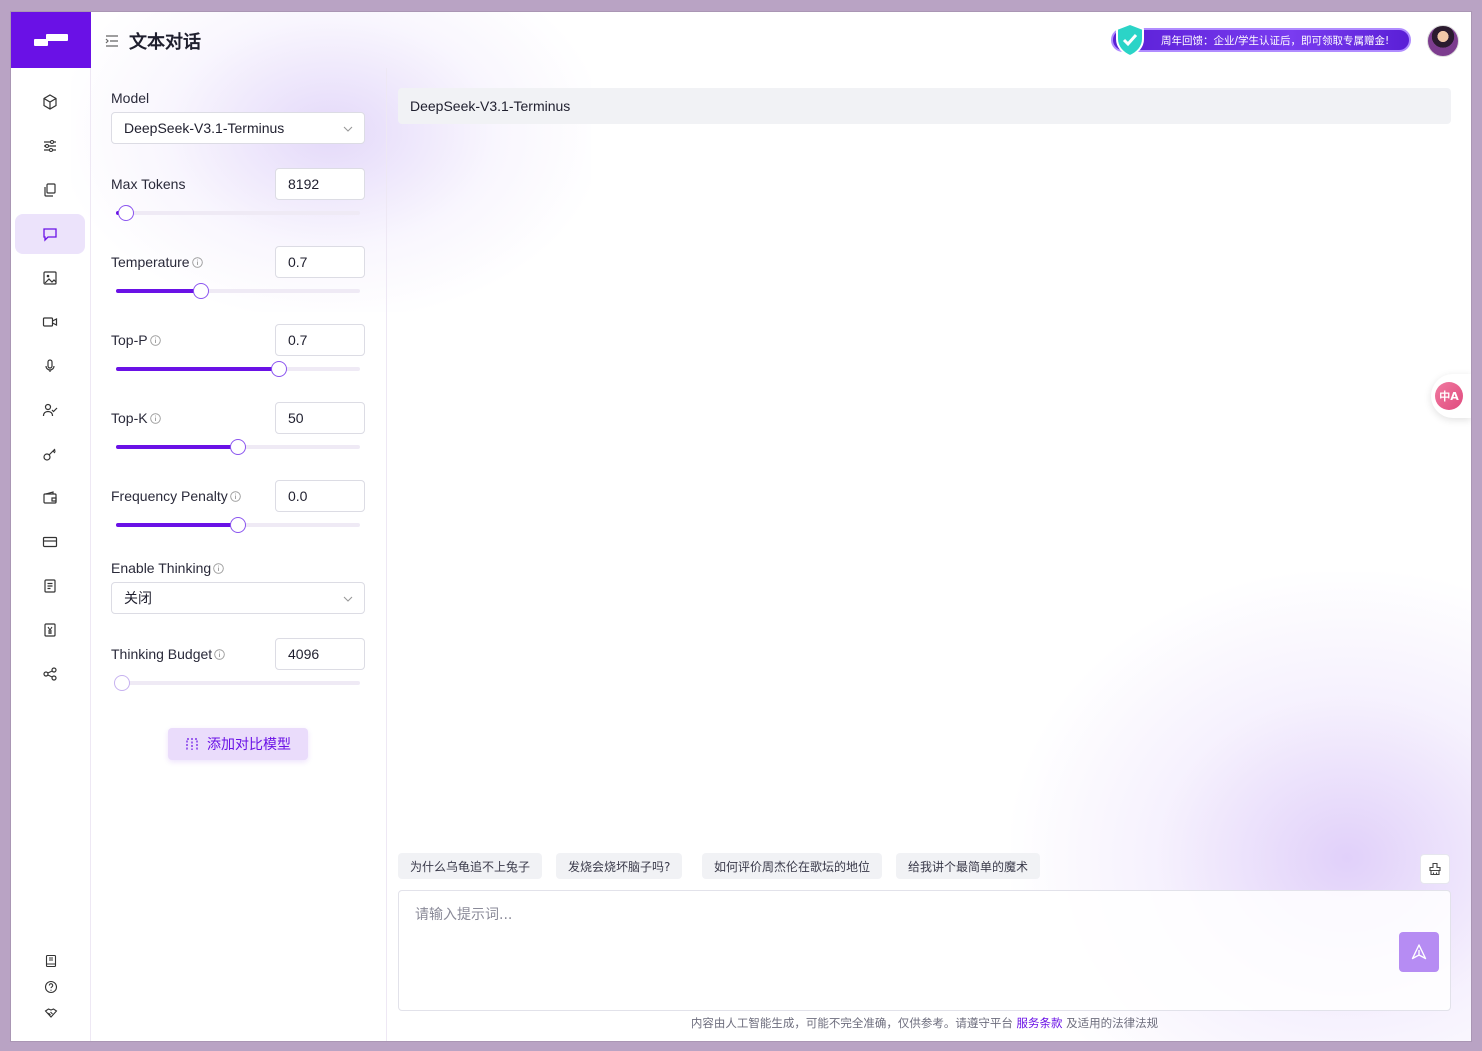 The width and height of the screenshot is (1482, 1051). I want to click on sidebar-item-wallet, so click(50, 498).